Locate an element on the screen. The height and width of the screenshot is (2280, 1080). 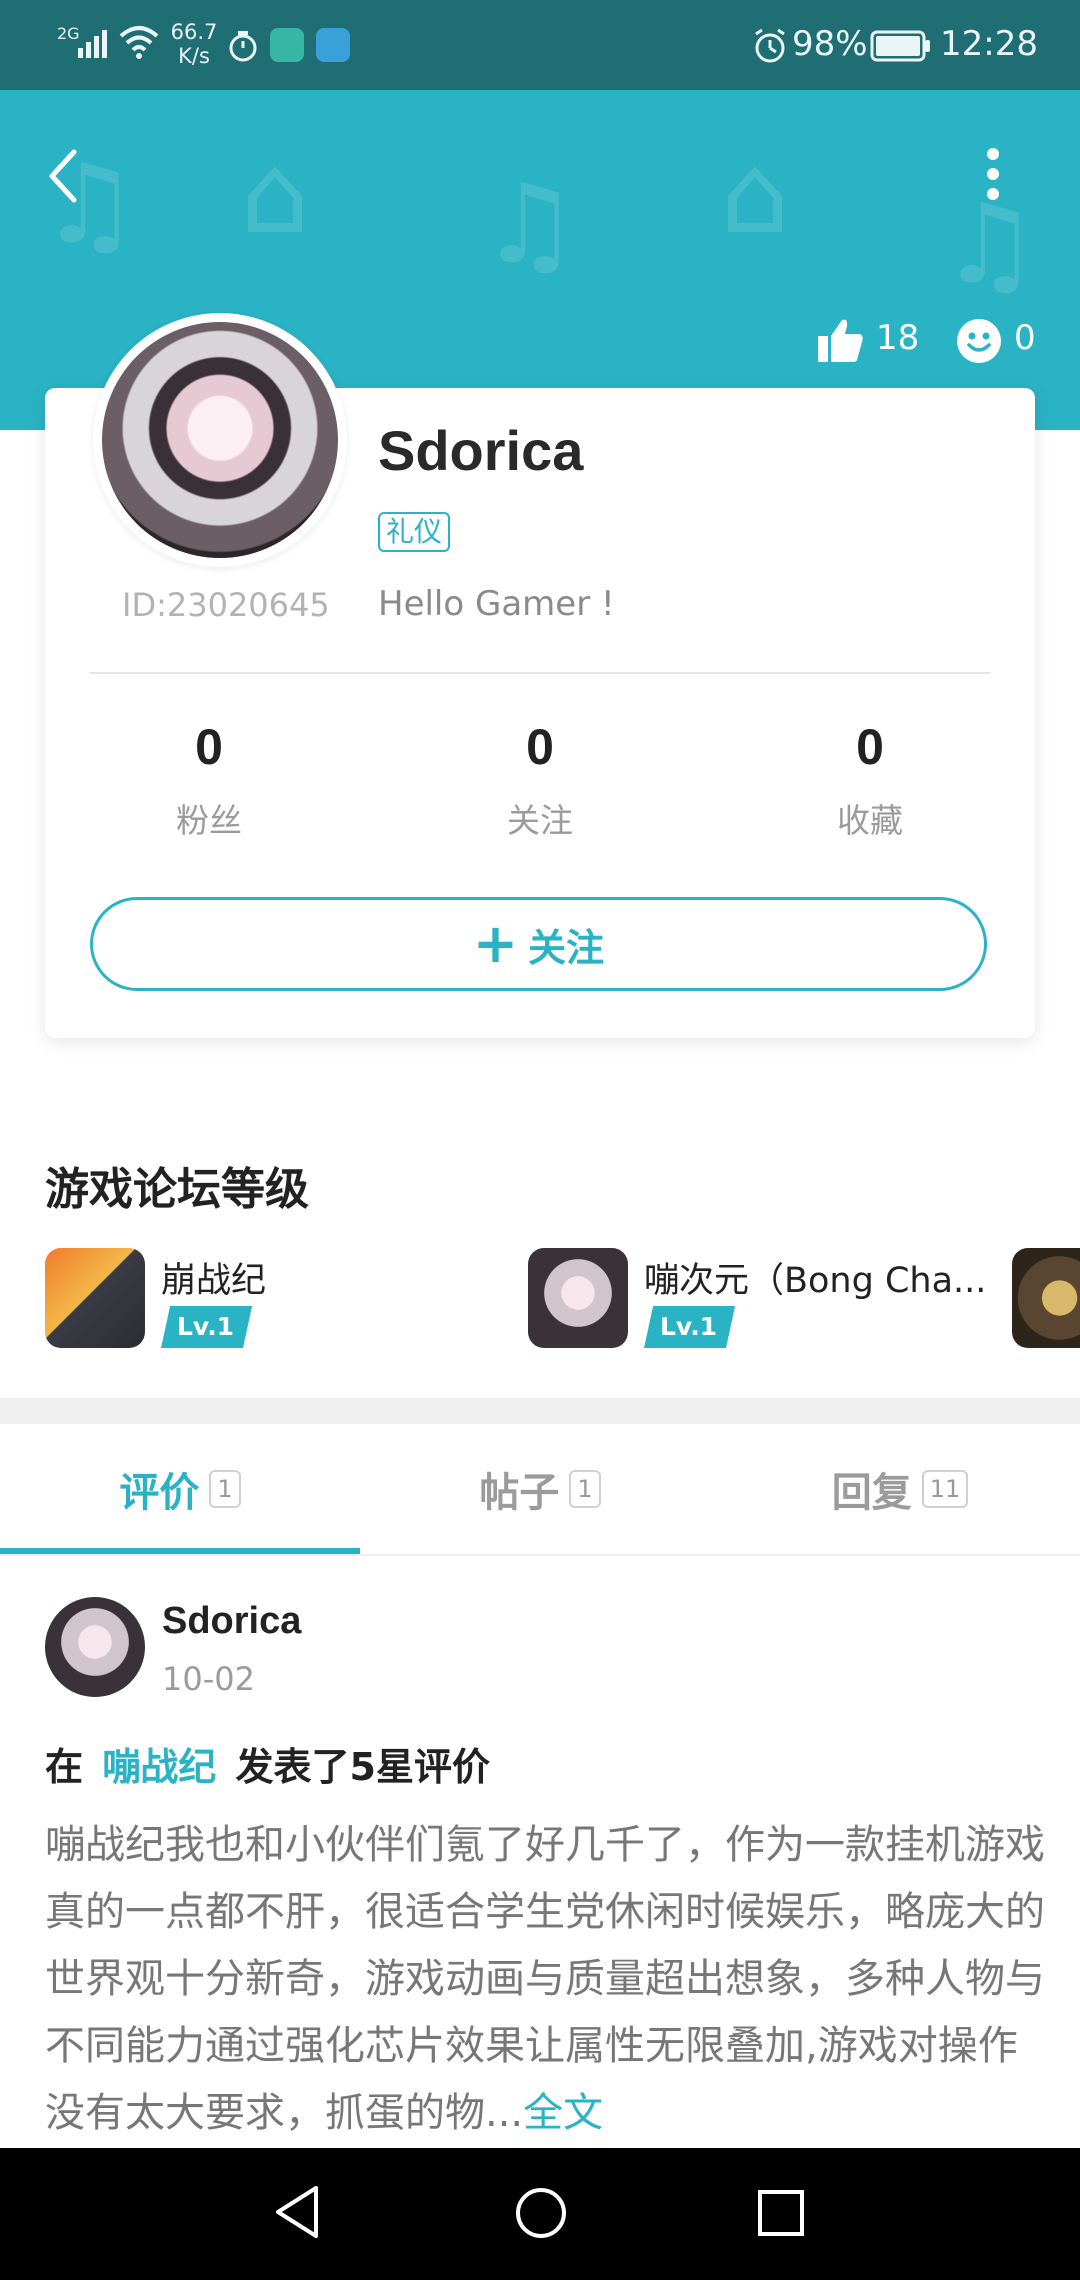
stat-favorites: 0 收藏 is located at coordinates (870, 780).